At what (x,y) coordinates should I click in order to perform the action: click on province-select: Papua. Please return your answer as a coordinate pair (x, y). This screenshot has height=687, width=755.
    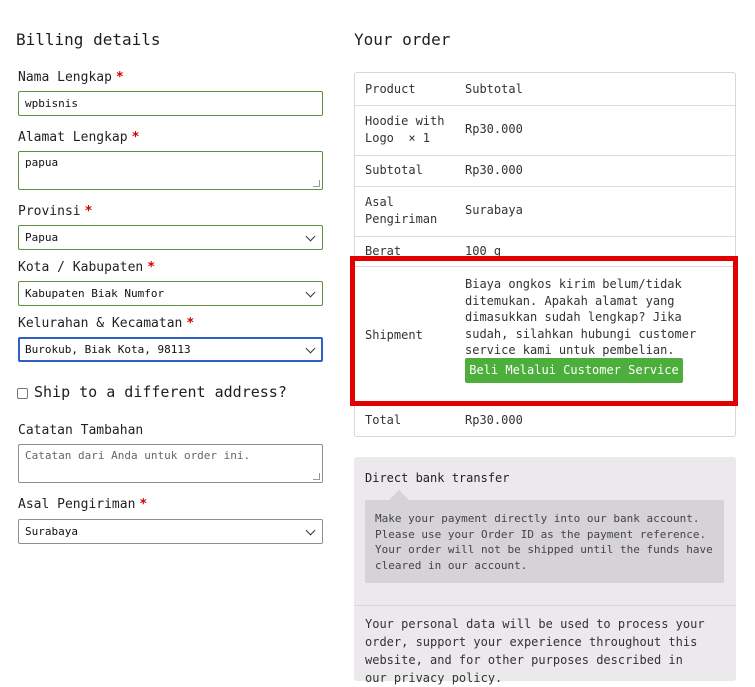
    Looking at the image, I should click on (170, 237).